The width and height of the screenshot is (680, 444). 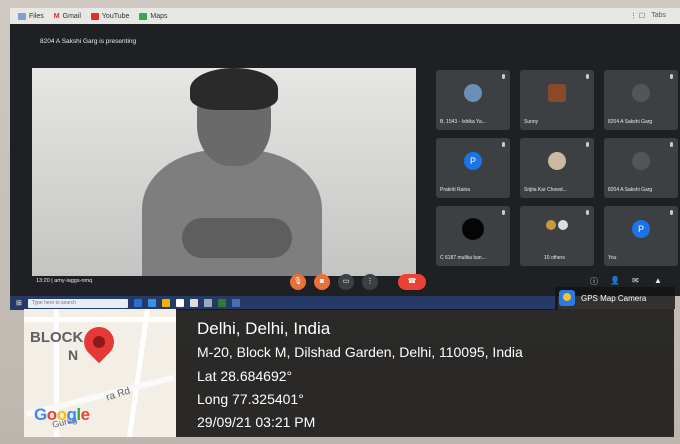 I want to click on tabs-label: Tabs, so click(x=658, y=16).